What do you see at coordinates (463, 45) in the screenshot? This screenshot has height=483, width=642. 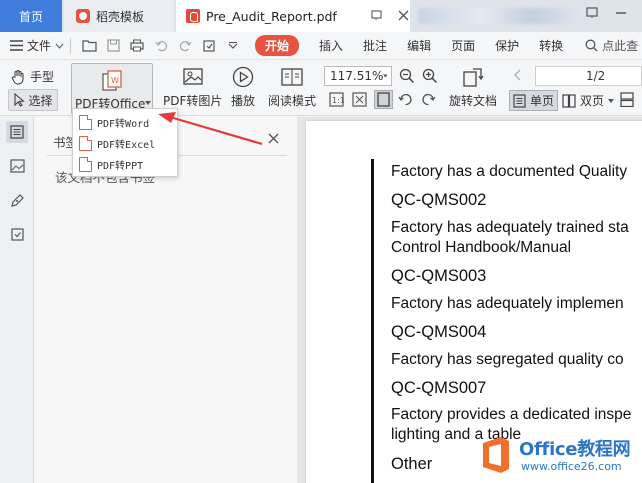 I see `menu-page: 页面` at bounding box center [463, 45].